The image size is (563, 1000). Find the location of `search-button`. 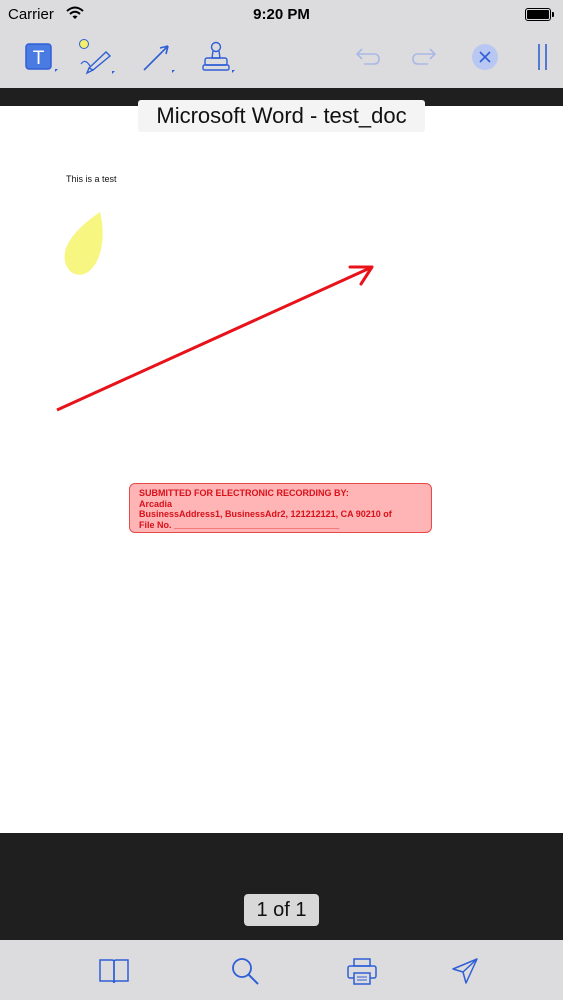

search-button is located at coordinates (246, 972).